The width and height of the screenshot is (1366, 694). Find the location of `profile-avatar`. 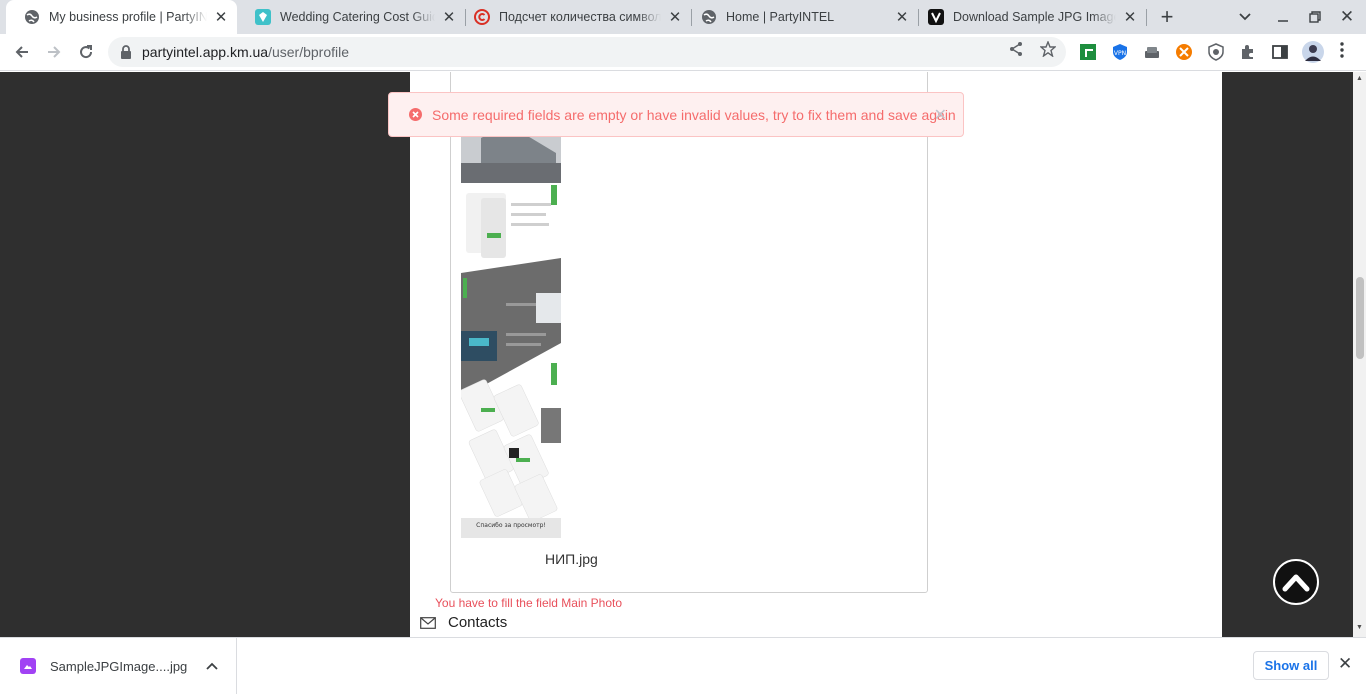

profile-avatar is located at coordinates (1313, 52).